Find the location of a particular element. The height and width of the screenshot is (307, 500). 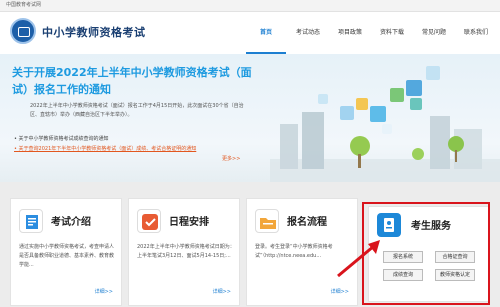

card-title: 日程安排 is located at coordinates (189, 220).